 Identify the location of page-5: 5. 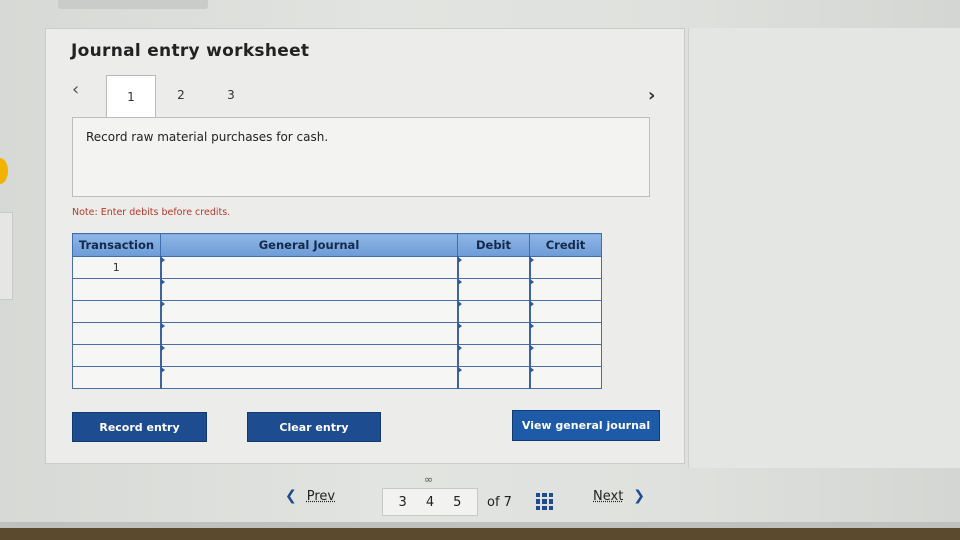
(457, 502).